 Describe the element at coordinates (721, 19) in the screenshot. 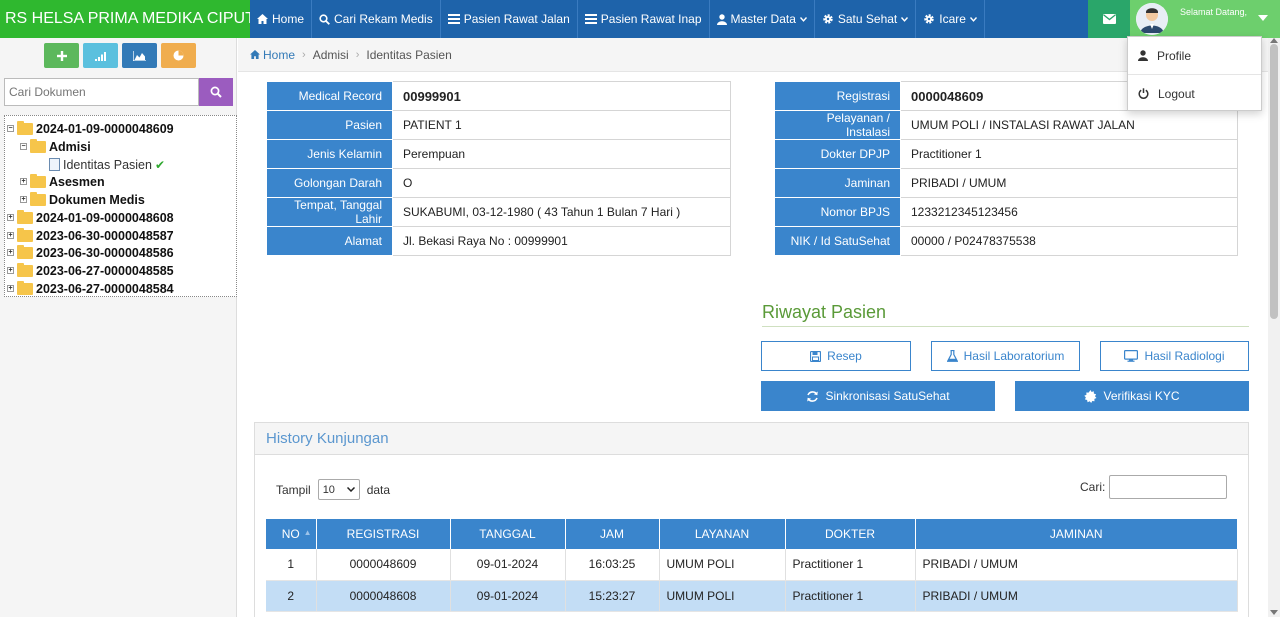

I see `user-icon` at that location.